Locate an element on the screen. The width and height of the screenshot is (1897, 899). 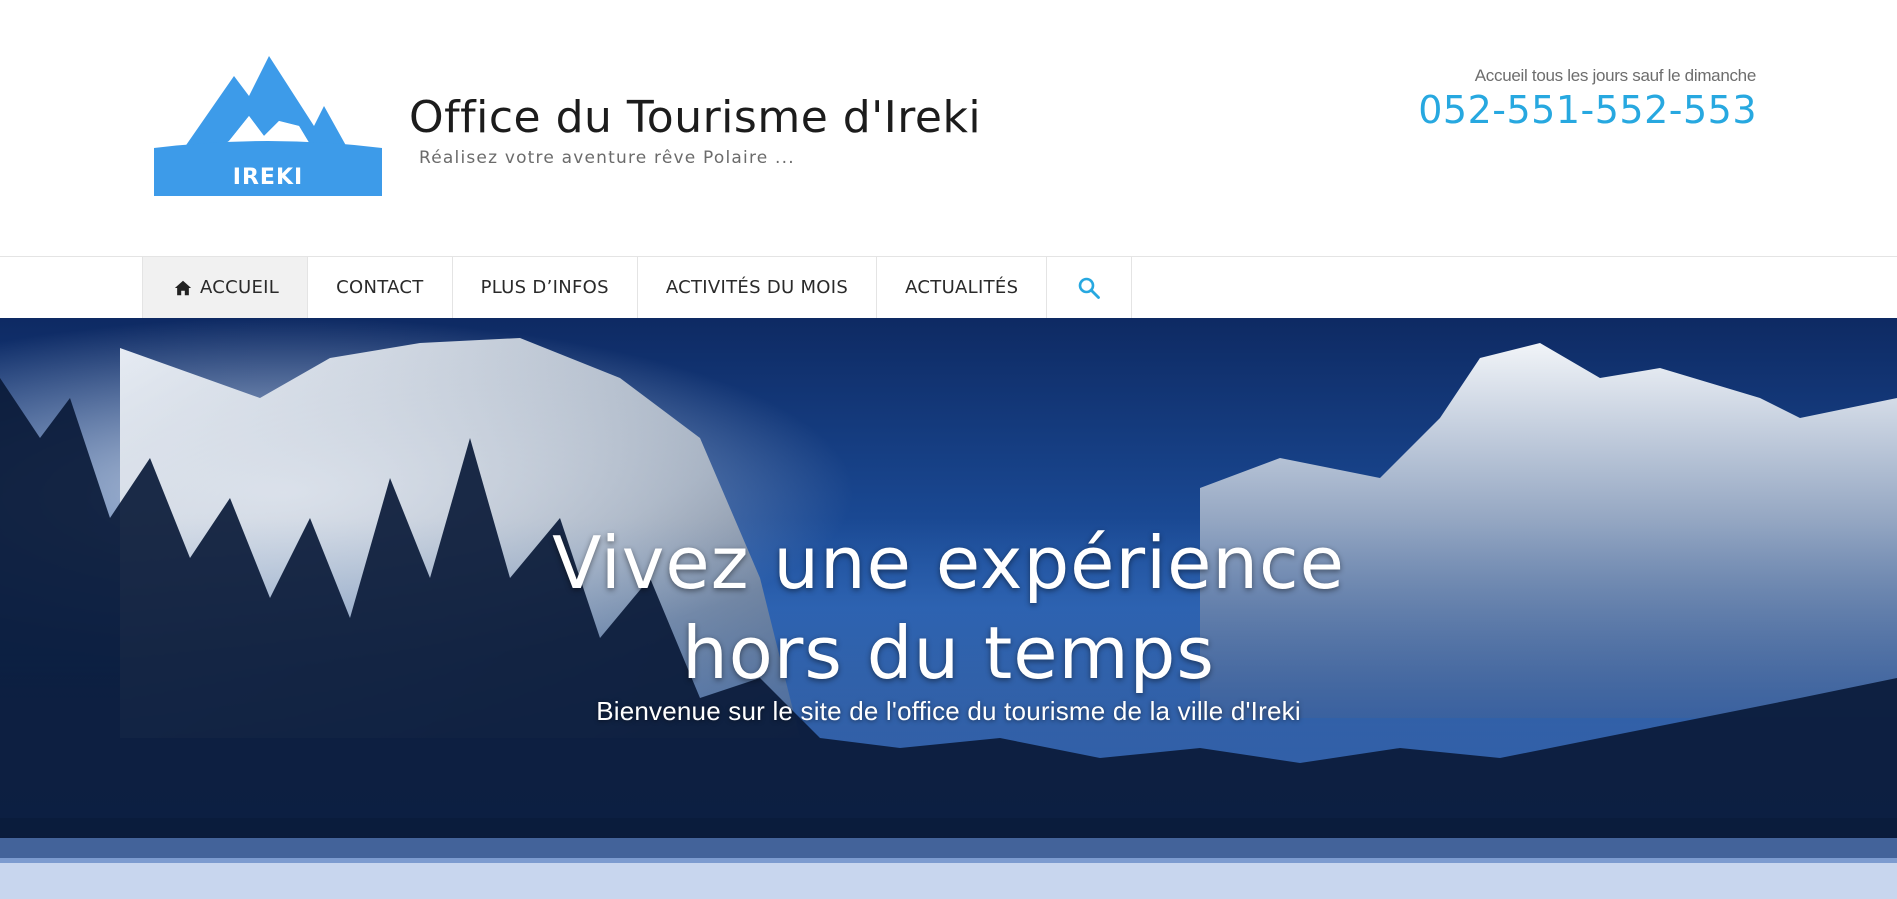
nav-item-contact: Contact is located at coordinates (380, 287).